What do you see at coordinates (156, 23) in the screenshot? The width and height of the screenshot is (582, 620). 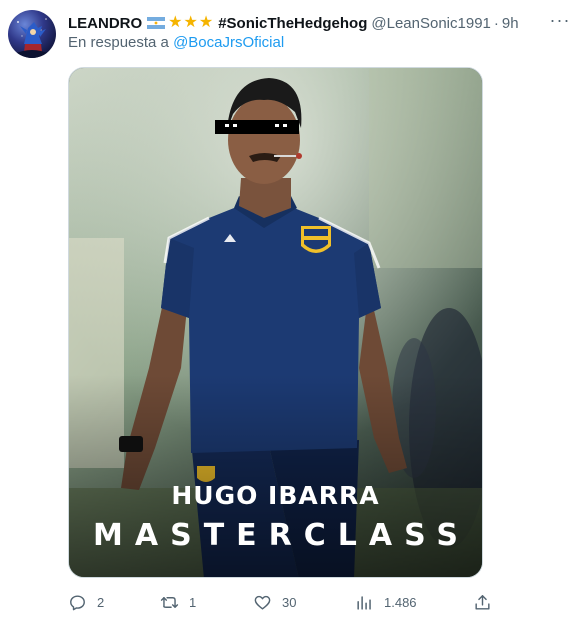 I see `argentina-flag-icon` at bounding box center [156, 23].